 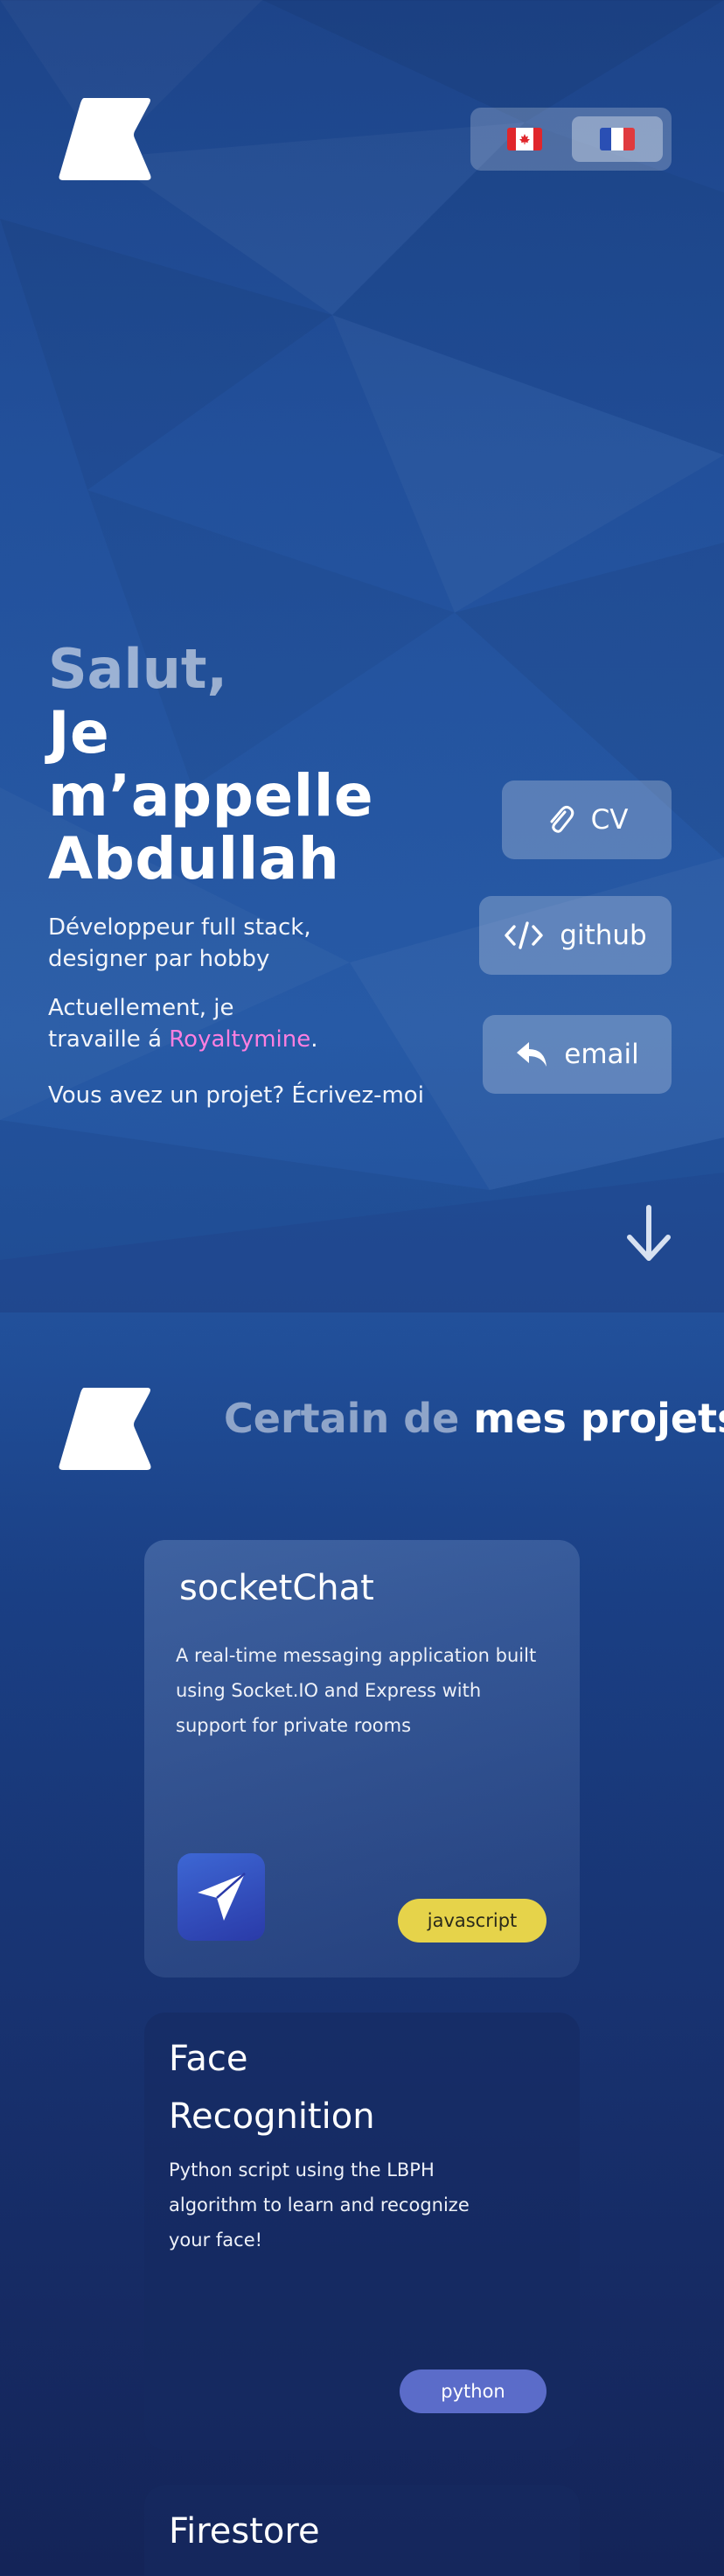 I want to click on project-title-line: Face, so click(x=209, y=2059).